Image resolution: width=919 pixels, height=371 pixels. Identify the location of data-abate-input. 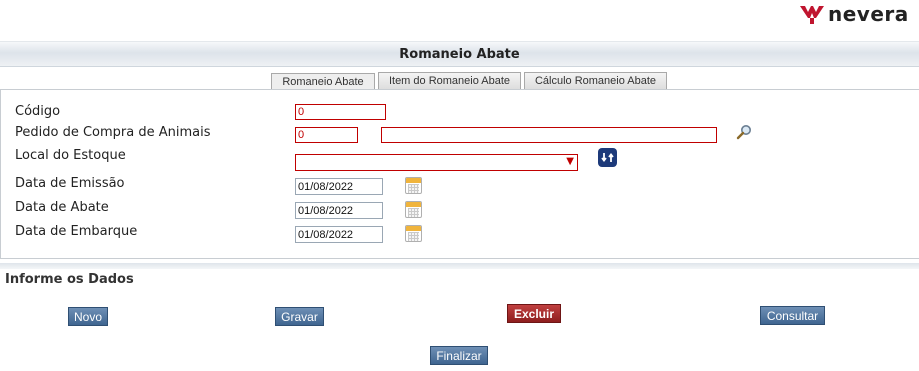
(339, 210).